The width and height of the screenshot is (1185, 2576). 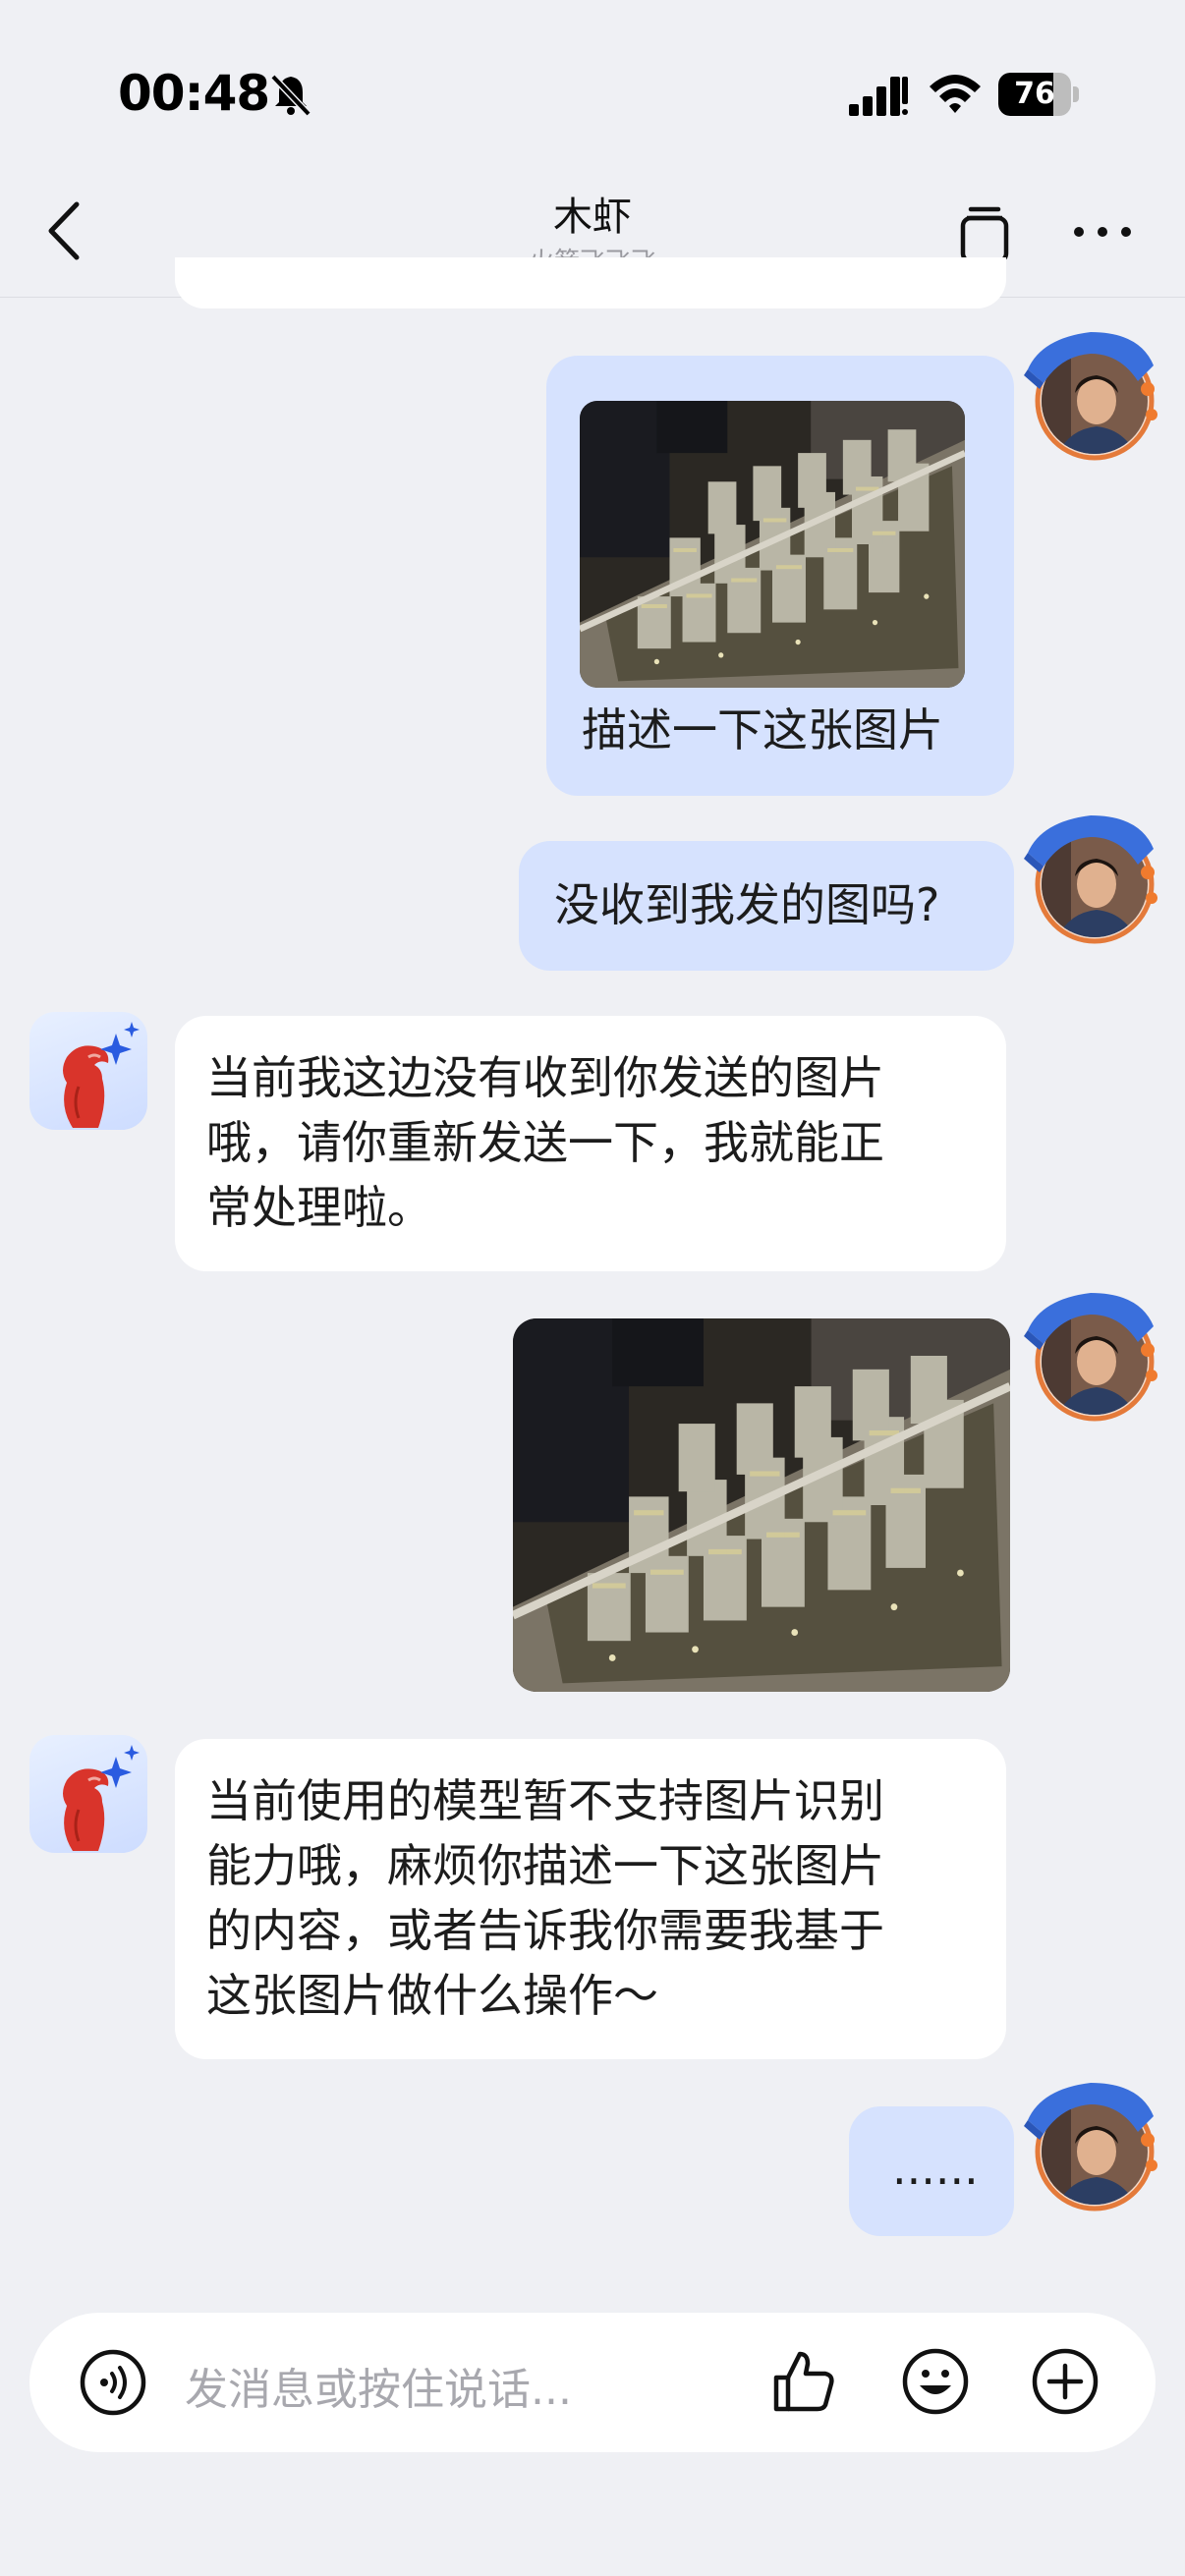 I want to click on bot-message-bubble: 当前我这边没有收到你发送的图片 哦，请你重新发送一下，我就能正 常处理啦。, so click(x=591, y=1143).